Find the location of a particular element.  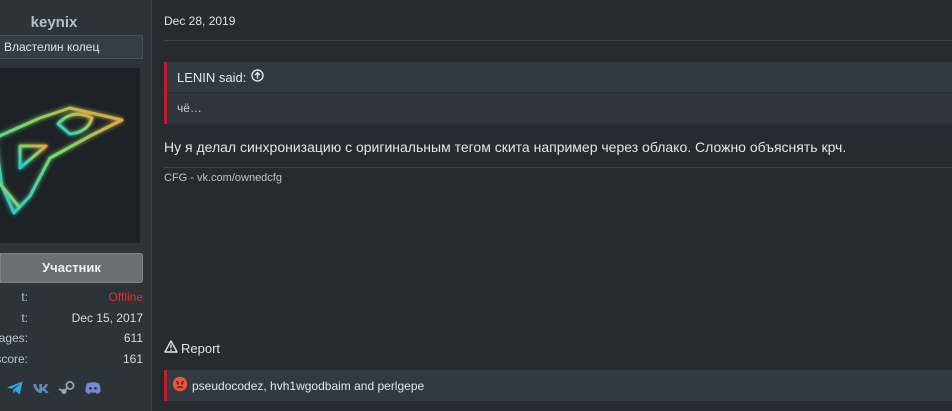

avatar-neon-logo-image is located at coordinates (62, 160).